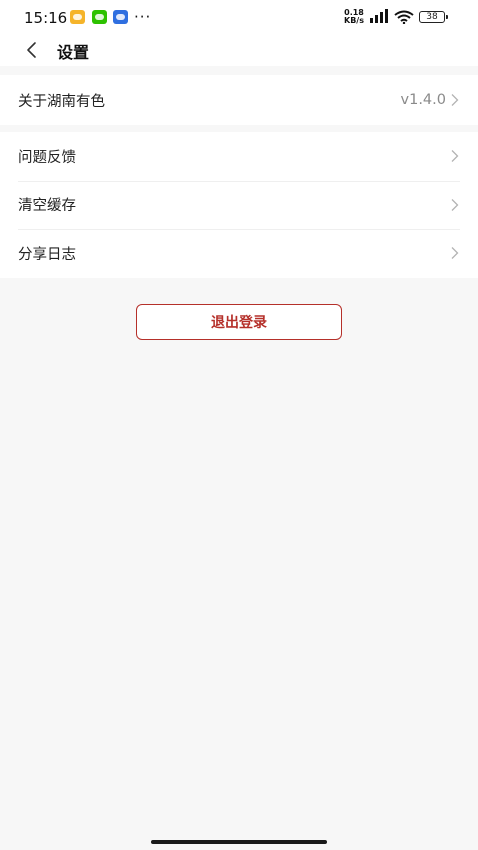 This screenshot has width=478, height=850. I want to click on clear-cache-row: 清空缓存, so click(239, 205).